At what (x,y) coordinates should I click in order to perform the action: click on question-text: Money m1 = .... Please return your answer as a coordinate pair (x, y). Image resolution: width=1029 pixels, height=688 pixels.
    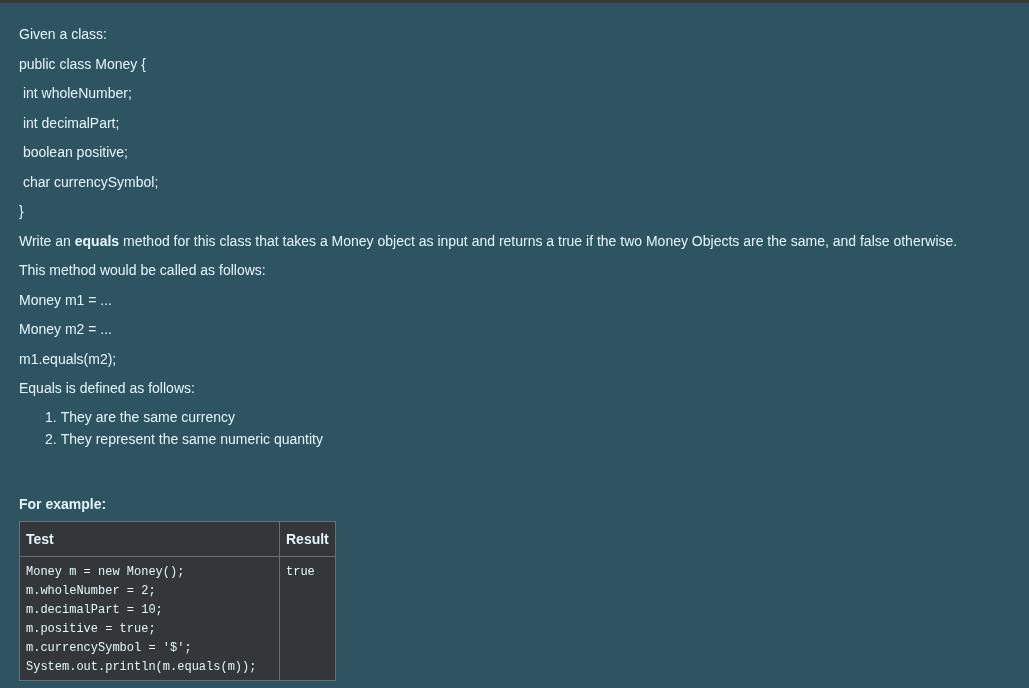
    Looking at the image, I should click on (66, 300).